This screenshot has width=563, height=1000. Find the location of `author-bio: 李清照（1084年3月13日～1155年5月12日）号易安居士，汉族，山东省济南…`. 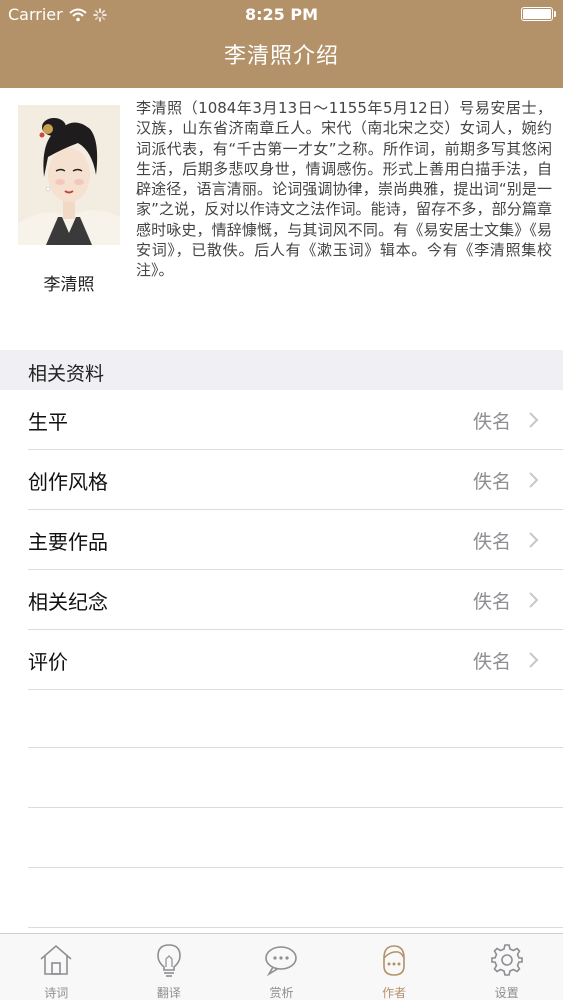

author-bio: 李清照（1084年3月13日～1155年5月12日）号易安居士，汉族，山东省济南… is located at coordinates (344, 189).